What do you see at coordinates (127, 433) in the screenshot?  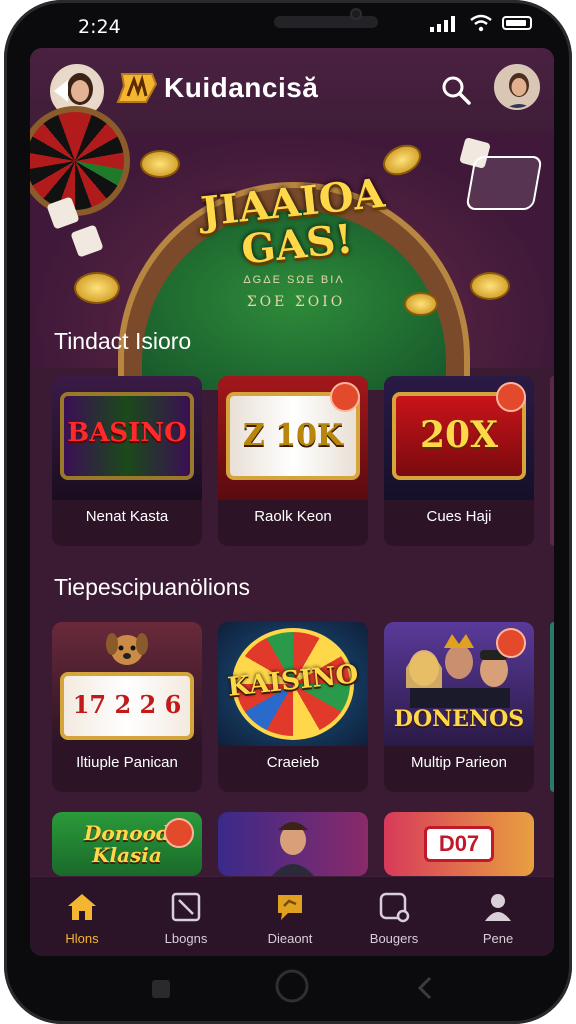 I see `game-card-art-text: BASINO` at bounding box center [127, 433].